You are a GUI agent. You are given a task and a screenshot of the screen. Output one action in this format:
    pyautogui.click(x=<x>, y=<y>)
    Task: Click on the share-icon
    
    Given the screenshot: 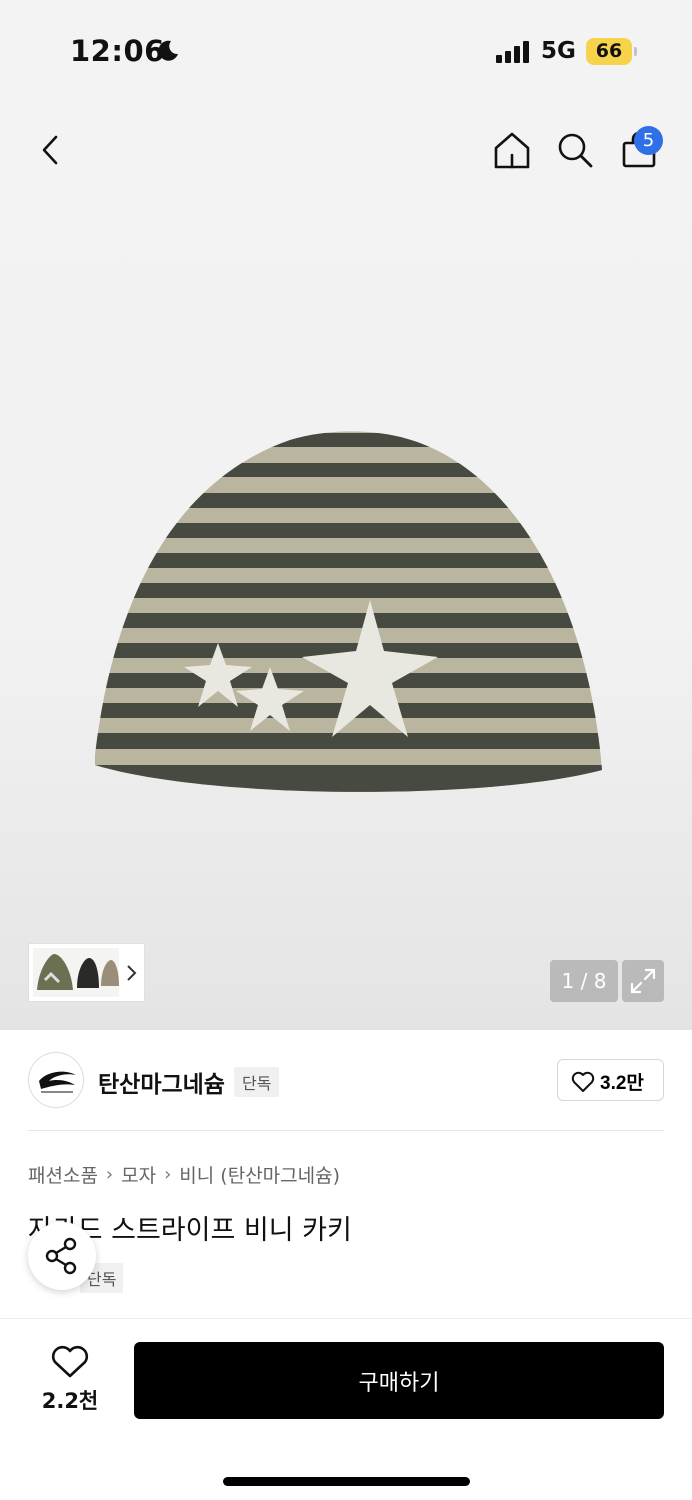 What is the action you would take?
    pyautogui.click(x=61, y=1256)
    